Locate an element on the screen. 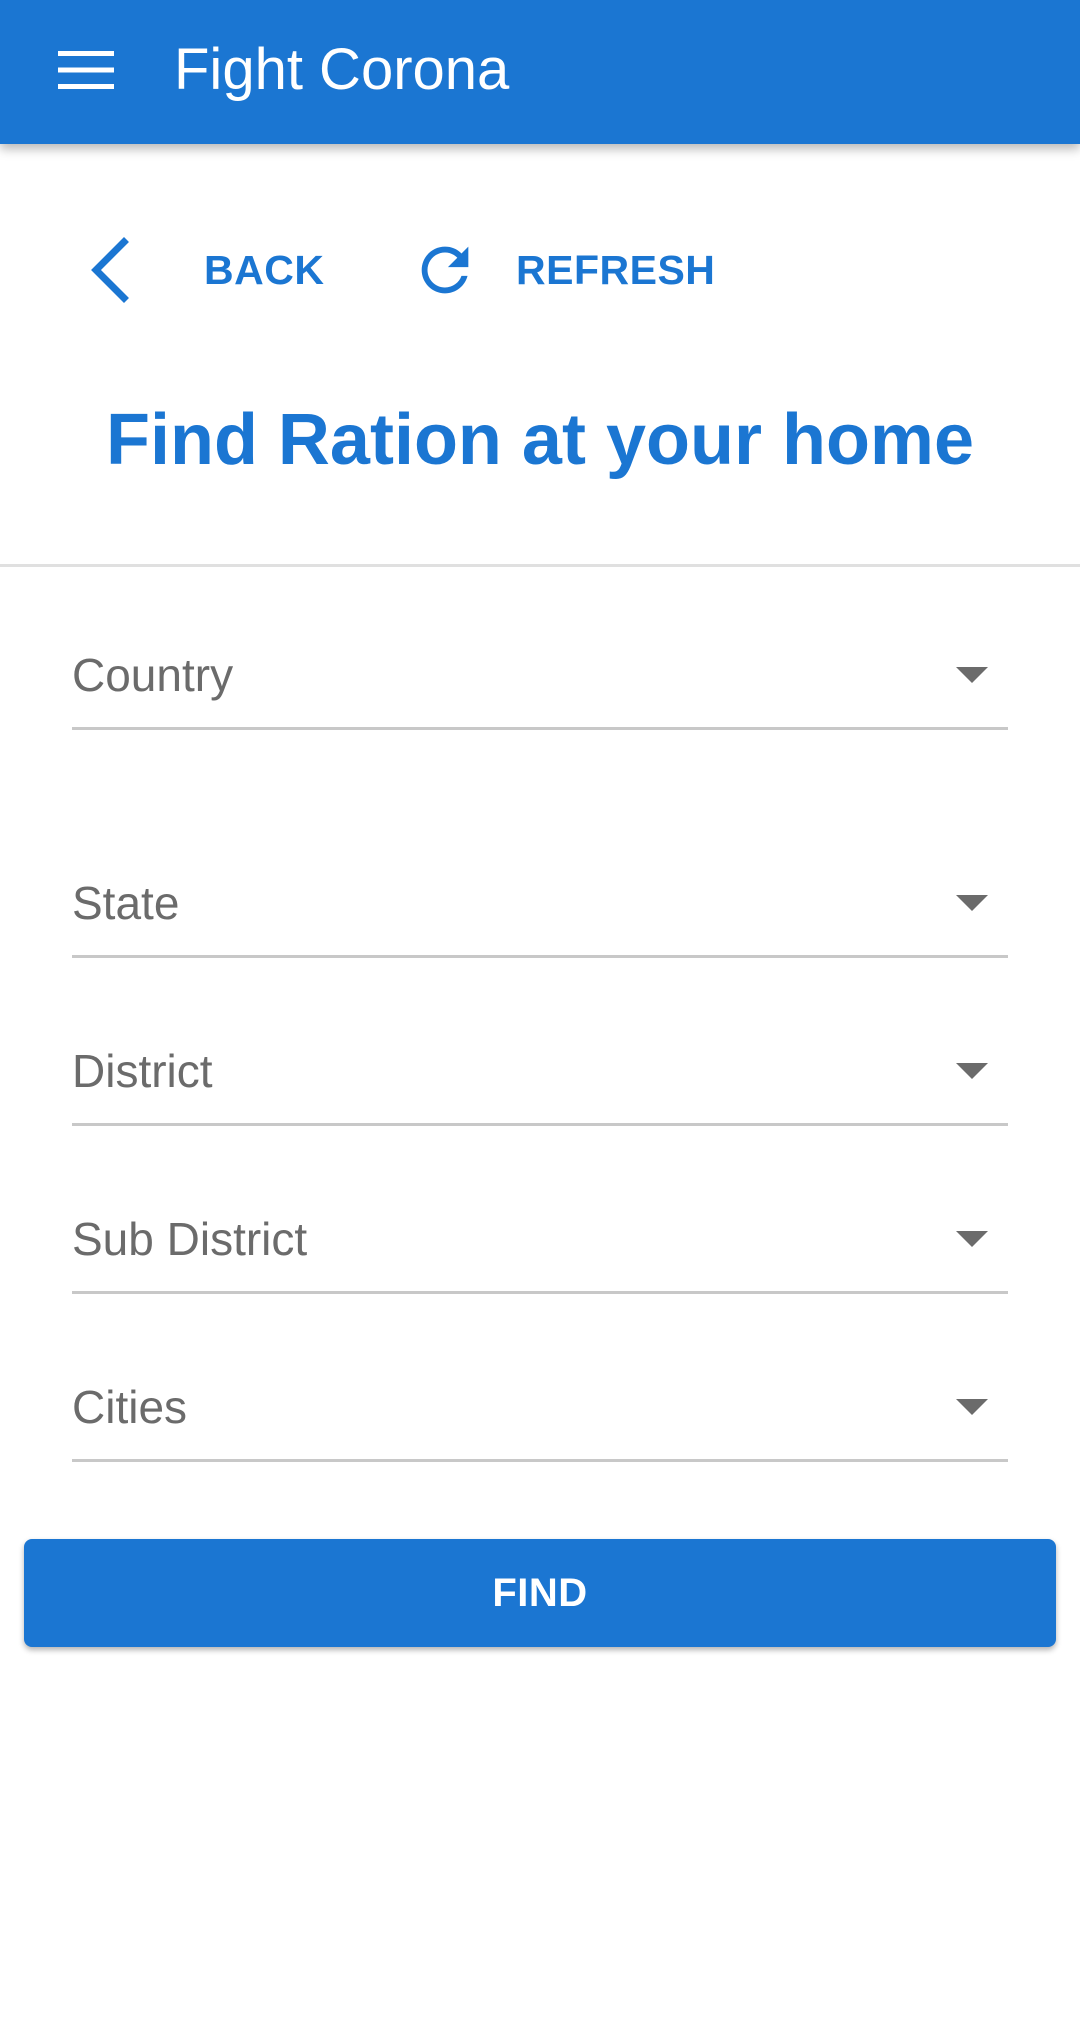 Image resolution: width=1080 pixels, height=2021 pixels. district-select: District is located at coordinates (540, 1071).